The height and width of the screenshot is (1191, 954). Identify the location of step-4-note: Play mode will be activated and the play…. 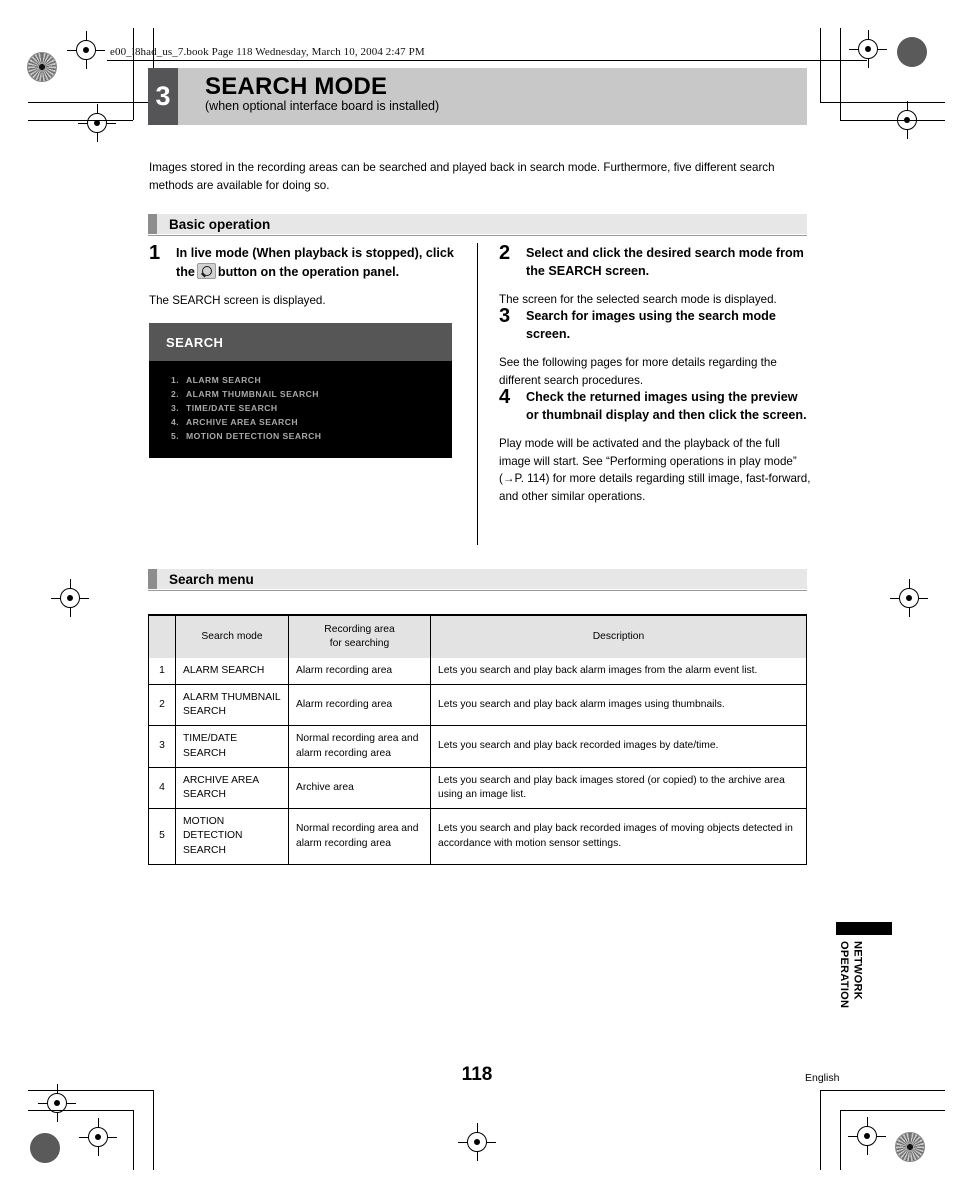
(655, 470).